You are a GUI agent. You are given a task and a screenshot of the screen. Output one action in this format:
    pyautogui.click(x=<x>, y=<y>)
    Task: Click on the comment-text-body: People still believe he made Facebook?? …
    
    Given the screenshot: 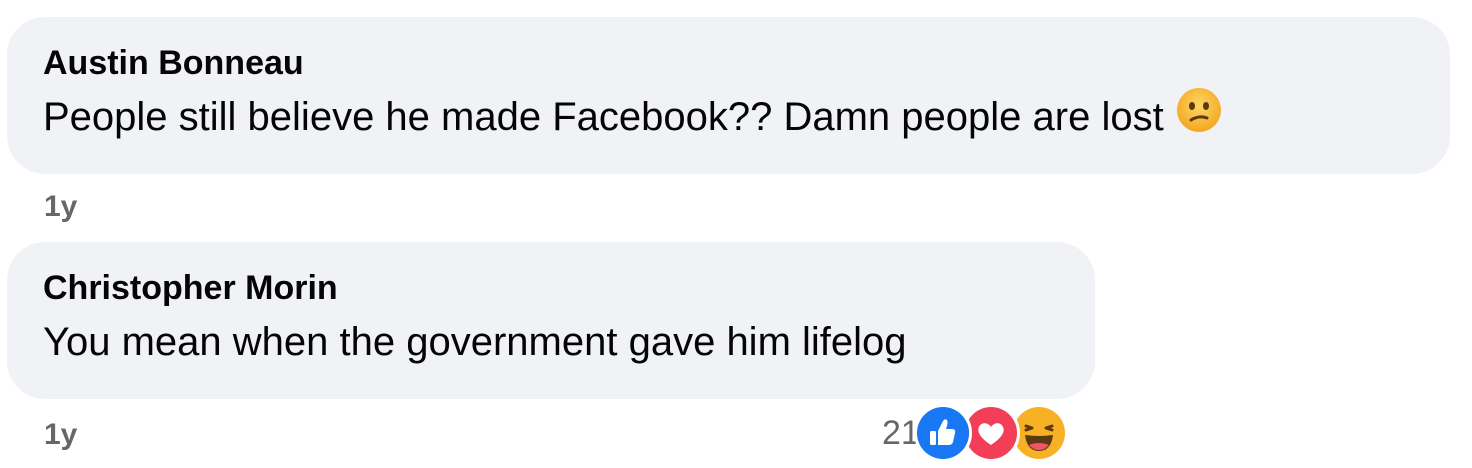 What is the action you would take?
    pyautogui.click(x=603, y=117)
    